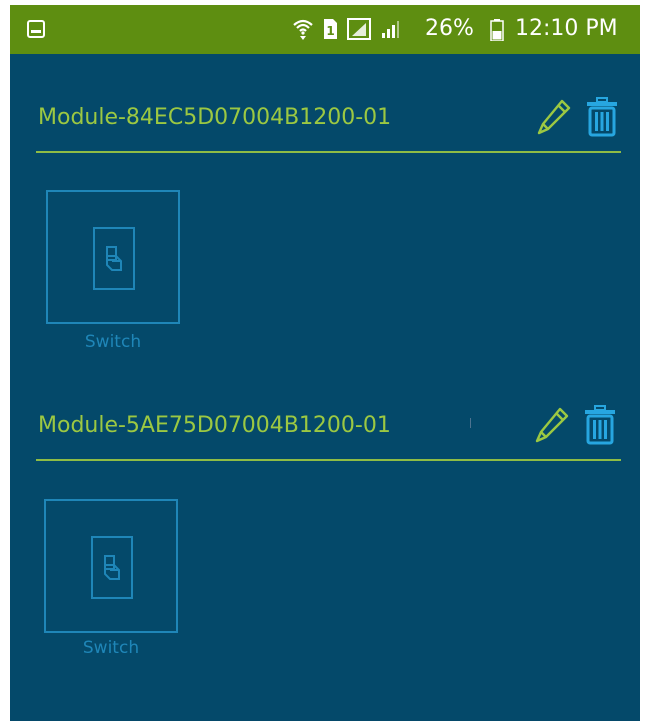 This screenshot has height=726, width=655. What do you see at coordinates (470, 423) in the screenshot?
I see `text-cursor` at bounding box center [470, 423].